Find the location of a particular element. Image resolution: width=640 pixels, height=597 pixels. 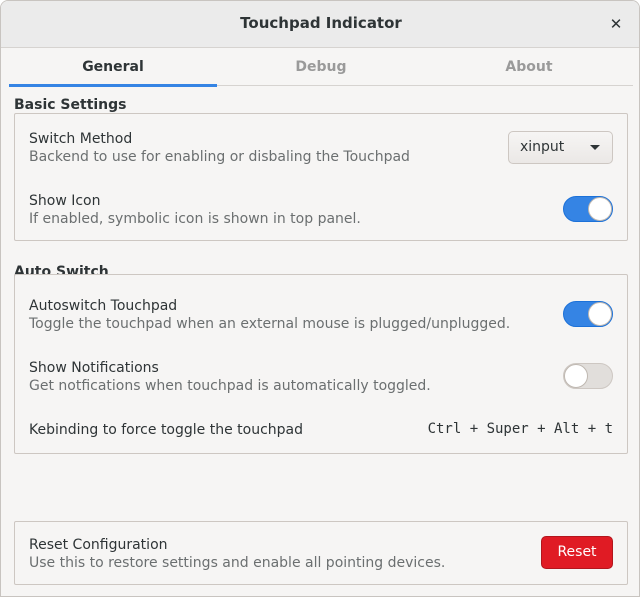

switch-method-value: xinput is located at coordinates (542, 147).